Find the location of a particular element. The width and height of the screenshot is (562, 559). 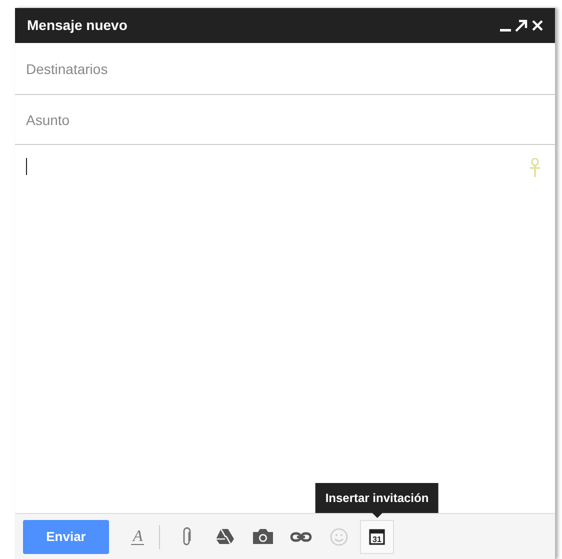

text-cursor is located at coordinates (26, 166).